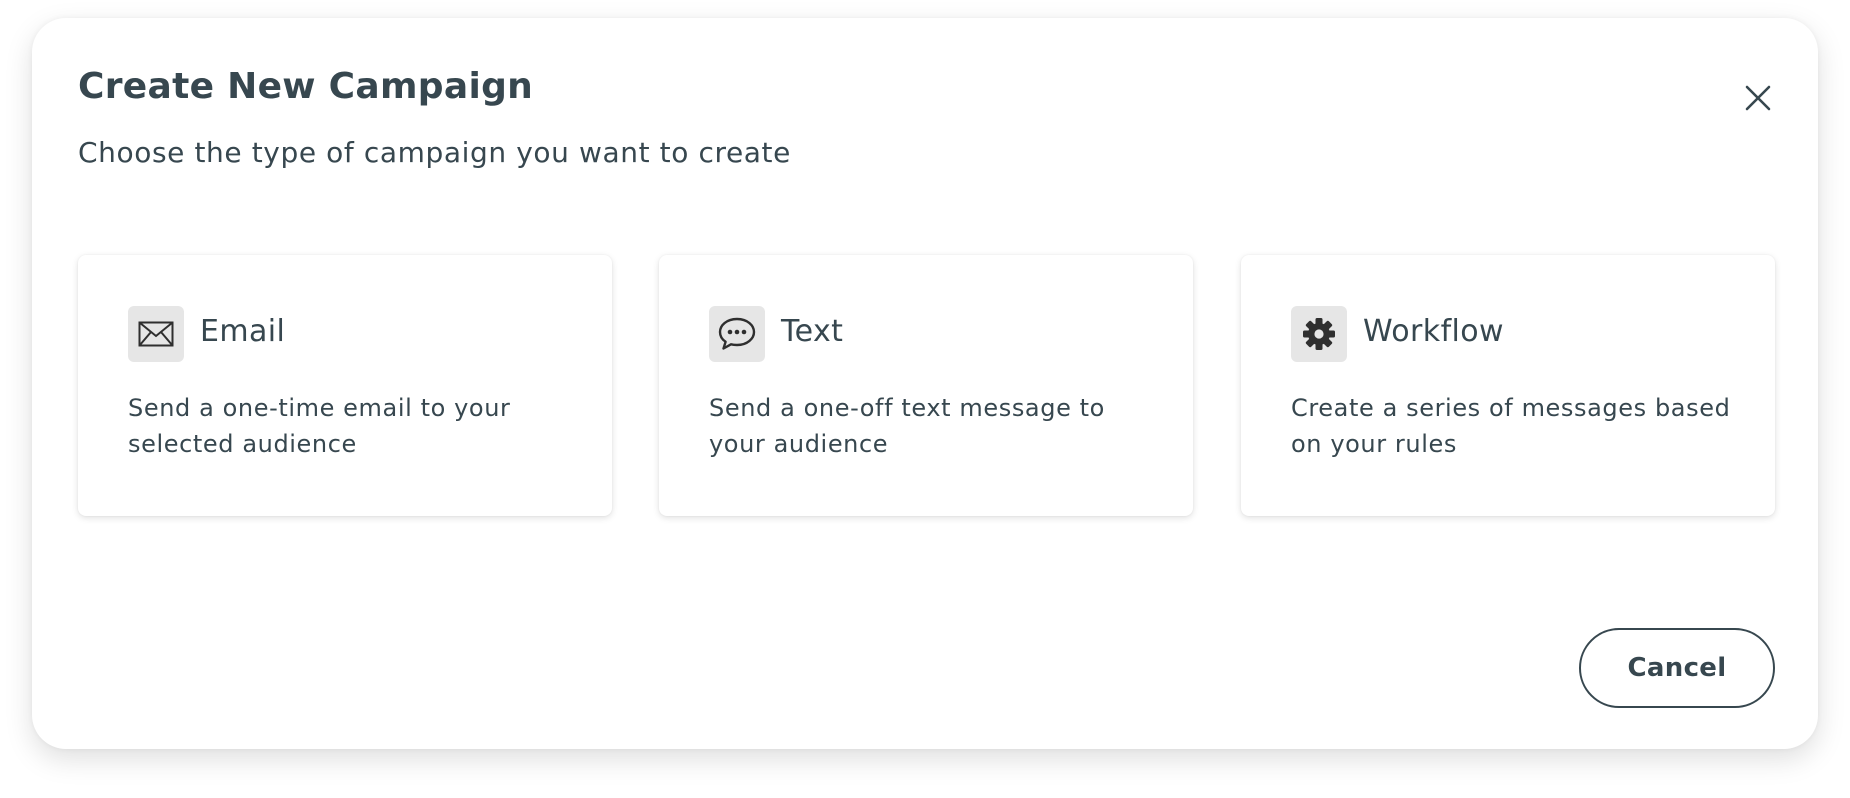 The image size is (1850, 798). I want to click on workflow-icon-tile, so click(1319, 334).